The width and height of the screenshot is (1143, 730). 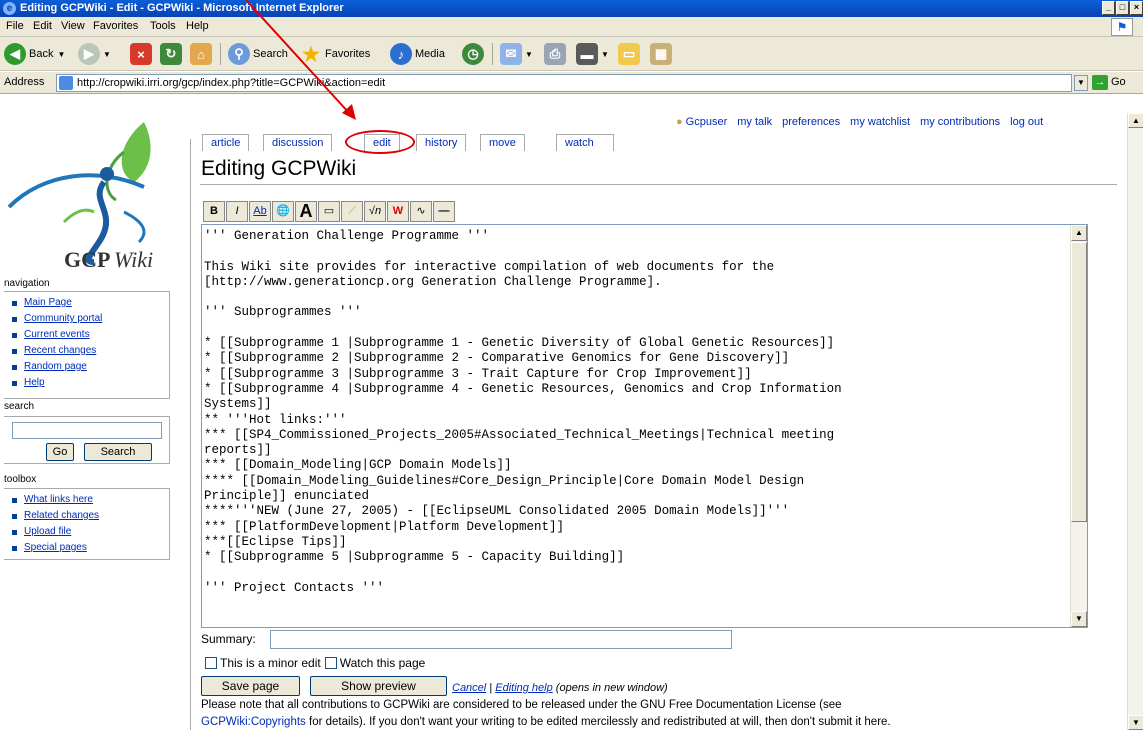 What do you see at coordinates (469, 688) in the screenshot?
I see `cancel-link: Cancel` at bounding box center [469, 688].